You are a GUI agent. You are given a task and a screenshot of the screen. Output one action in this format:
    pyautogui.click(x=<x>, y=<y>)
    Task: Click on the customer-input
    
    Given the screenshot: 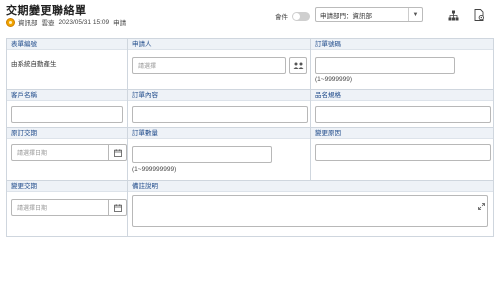 What is the action you would take?
    pyautogui.click(x=67, y=114)
    